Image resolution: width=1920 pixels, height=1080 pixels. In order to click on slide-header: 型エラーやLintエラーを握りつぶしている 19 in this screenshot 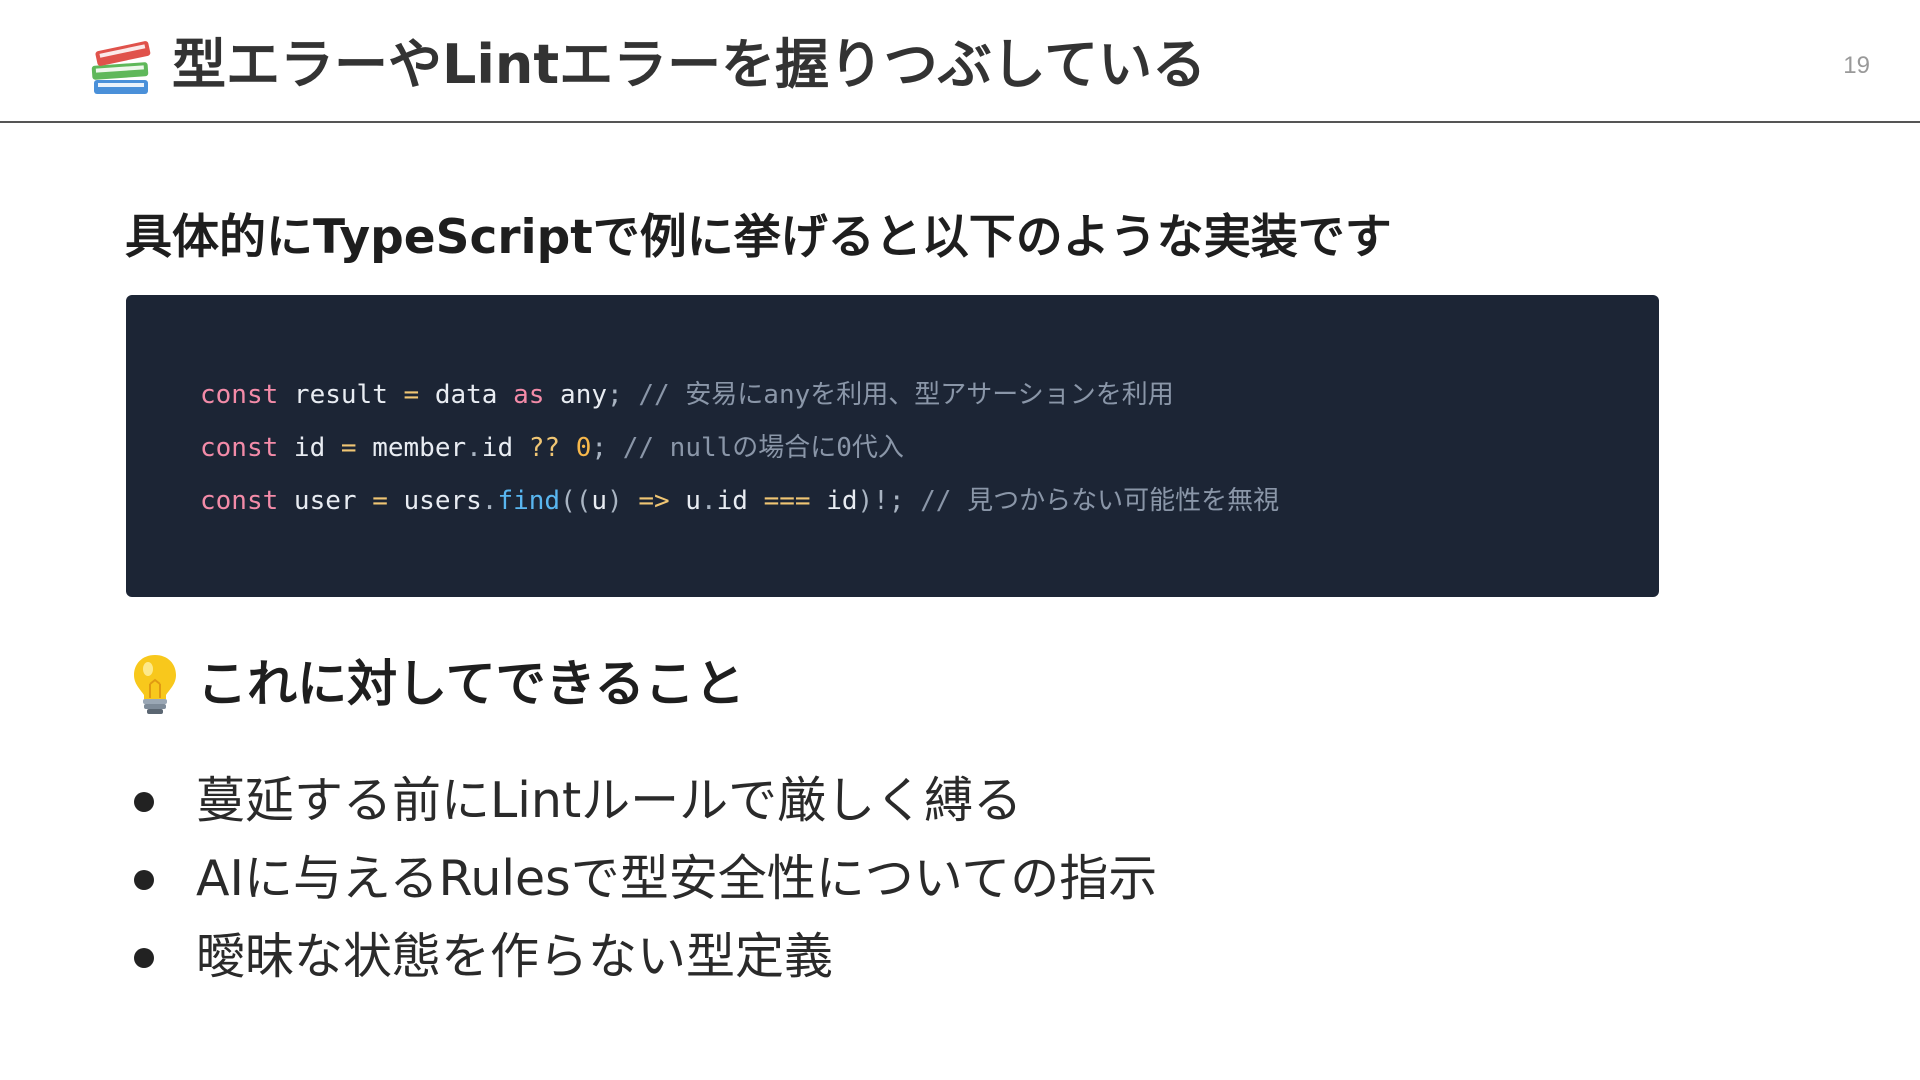, I will do `click(960, 61)`.